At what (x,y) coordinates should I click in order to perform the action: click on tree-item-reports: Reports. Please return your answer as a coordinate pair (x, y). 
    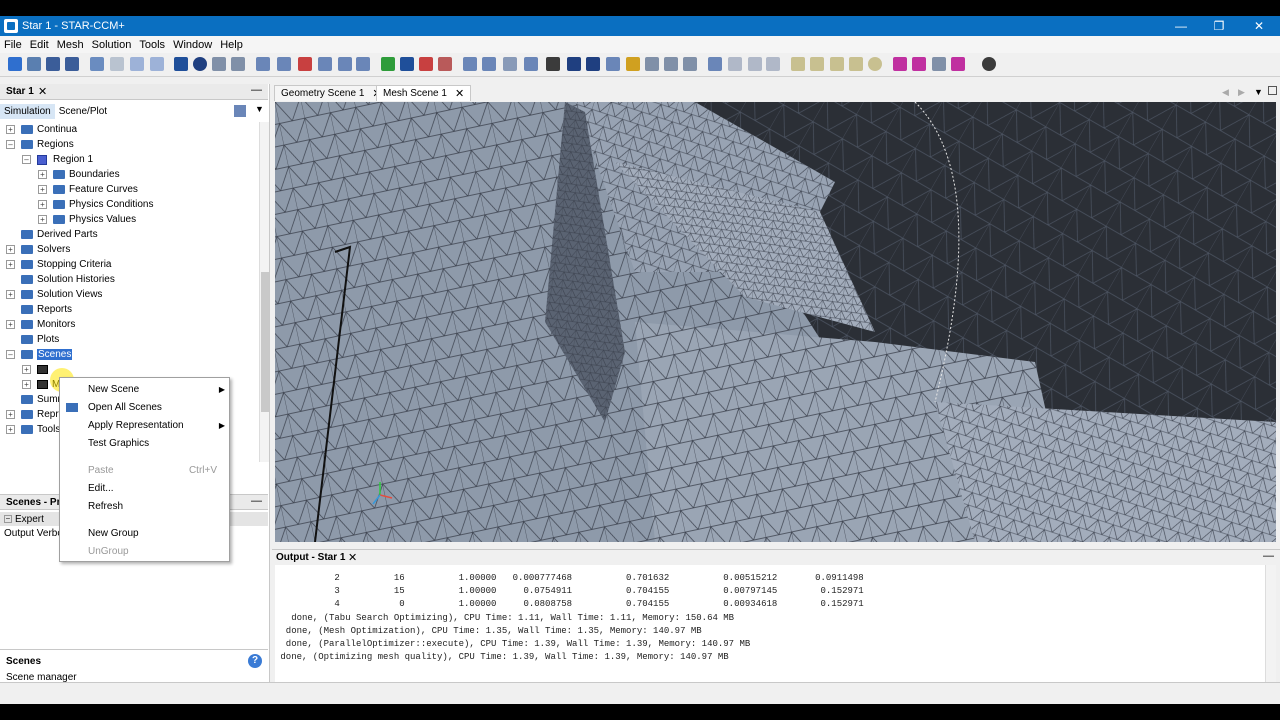
    Looking at the image, I should click on (46, 309).